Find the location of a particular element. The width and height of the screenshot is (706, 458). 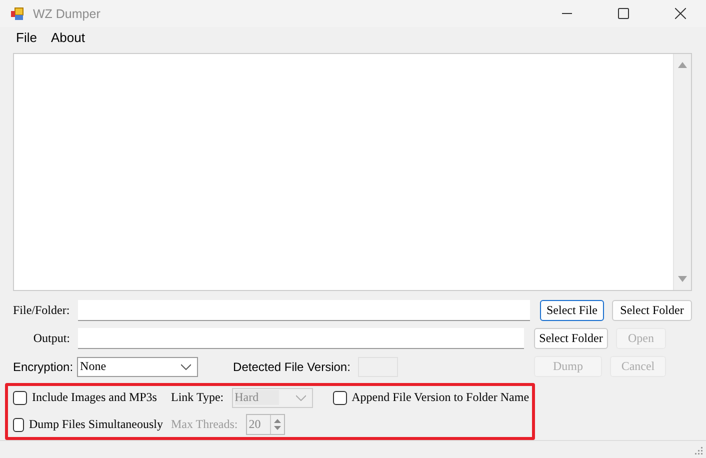

field-label: Max Threads: is located at coordinates (204, 424).